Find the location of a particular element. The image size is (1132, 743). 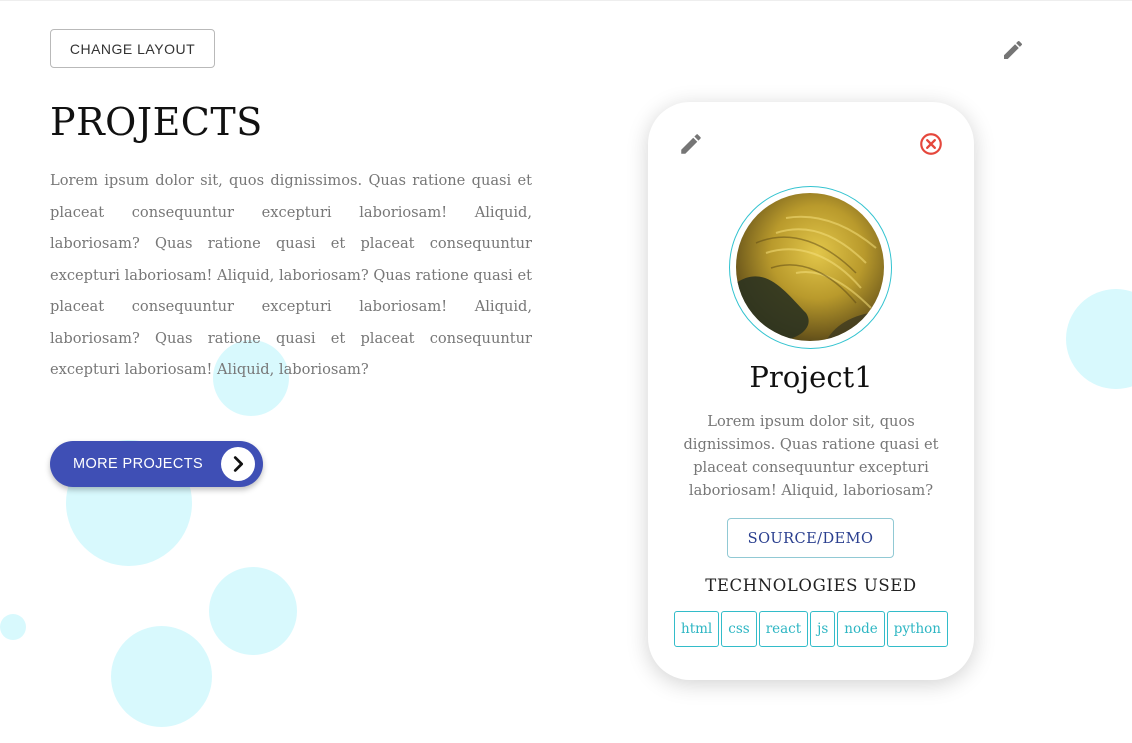

technology-chip: node is located at coordinates (861, 629).